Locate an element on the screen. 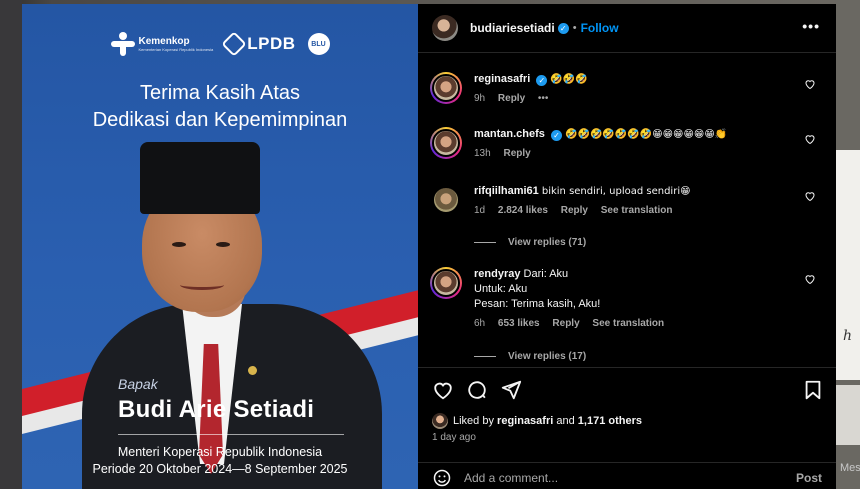 The image size is (860, 489). liker-avatar is located at coordinates (440, 421).